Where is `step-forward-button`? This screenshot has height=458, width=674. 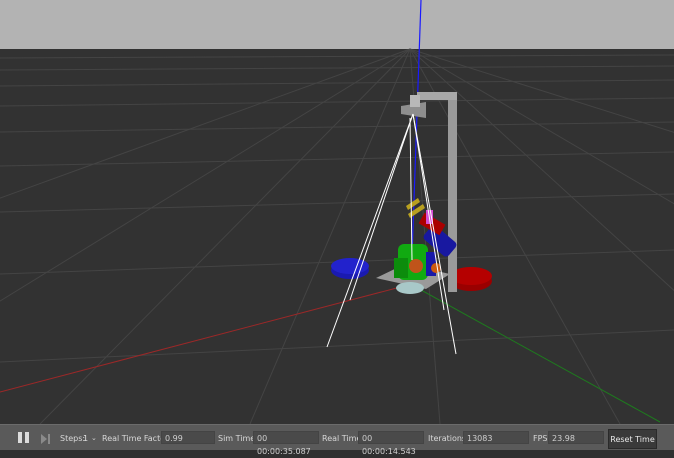
step-forward-button is located at coordinates (48, 438).